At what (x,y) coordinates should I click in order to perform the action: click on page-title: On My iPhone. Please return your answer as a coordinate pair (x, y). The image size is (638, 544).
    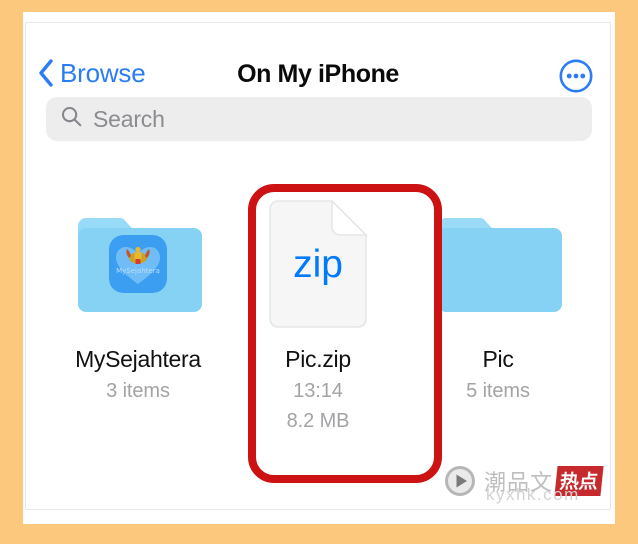
    Looking at the image, I should click on (318, 74).